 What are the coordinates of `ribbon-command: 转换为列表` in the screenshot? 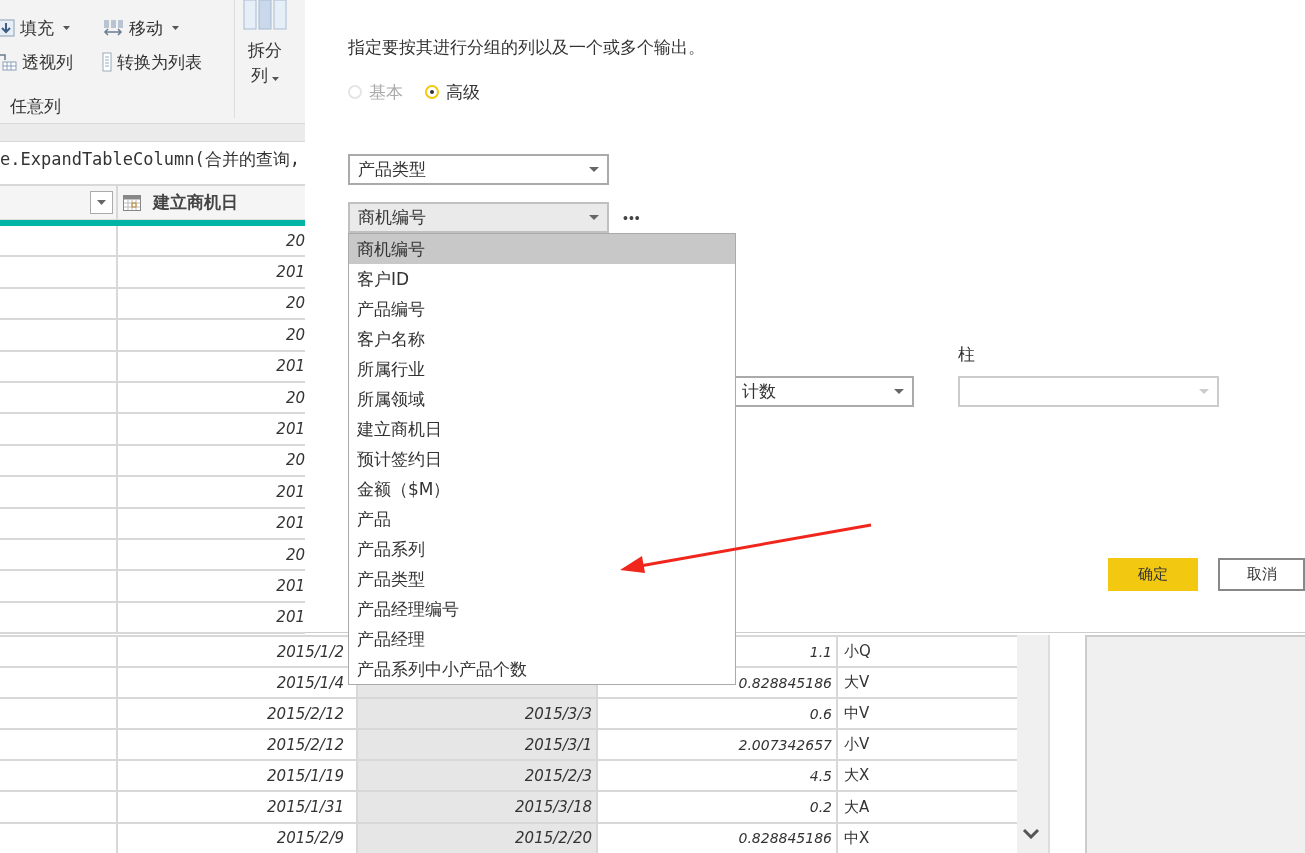 It's located at (167, 62).